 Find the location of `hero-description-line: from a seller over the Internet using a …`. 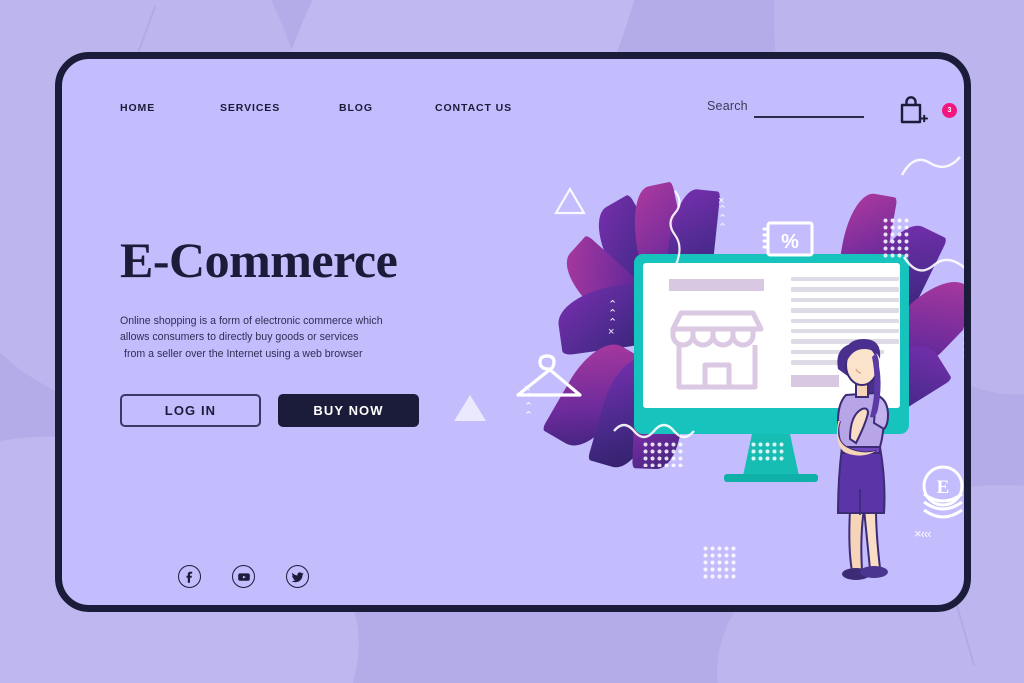

hero-description-line: from a seller over the Internet using a … is located at coordinates (243, 353).